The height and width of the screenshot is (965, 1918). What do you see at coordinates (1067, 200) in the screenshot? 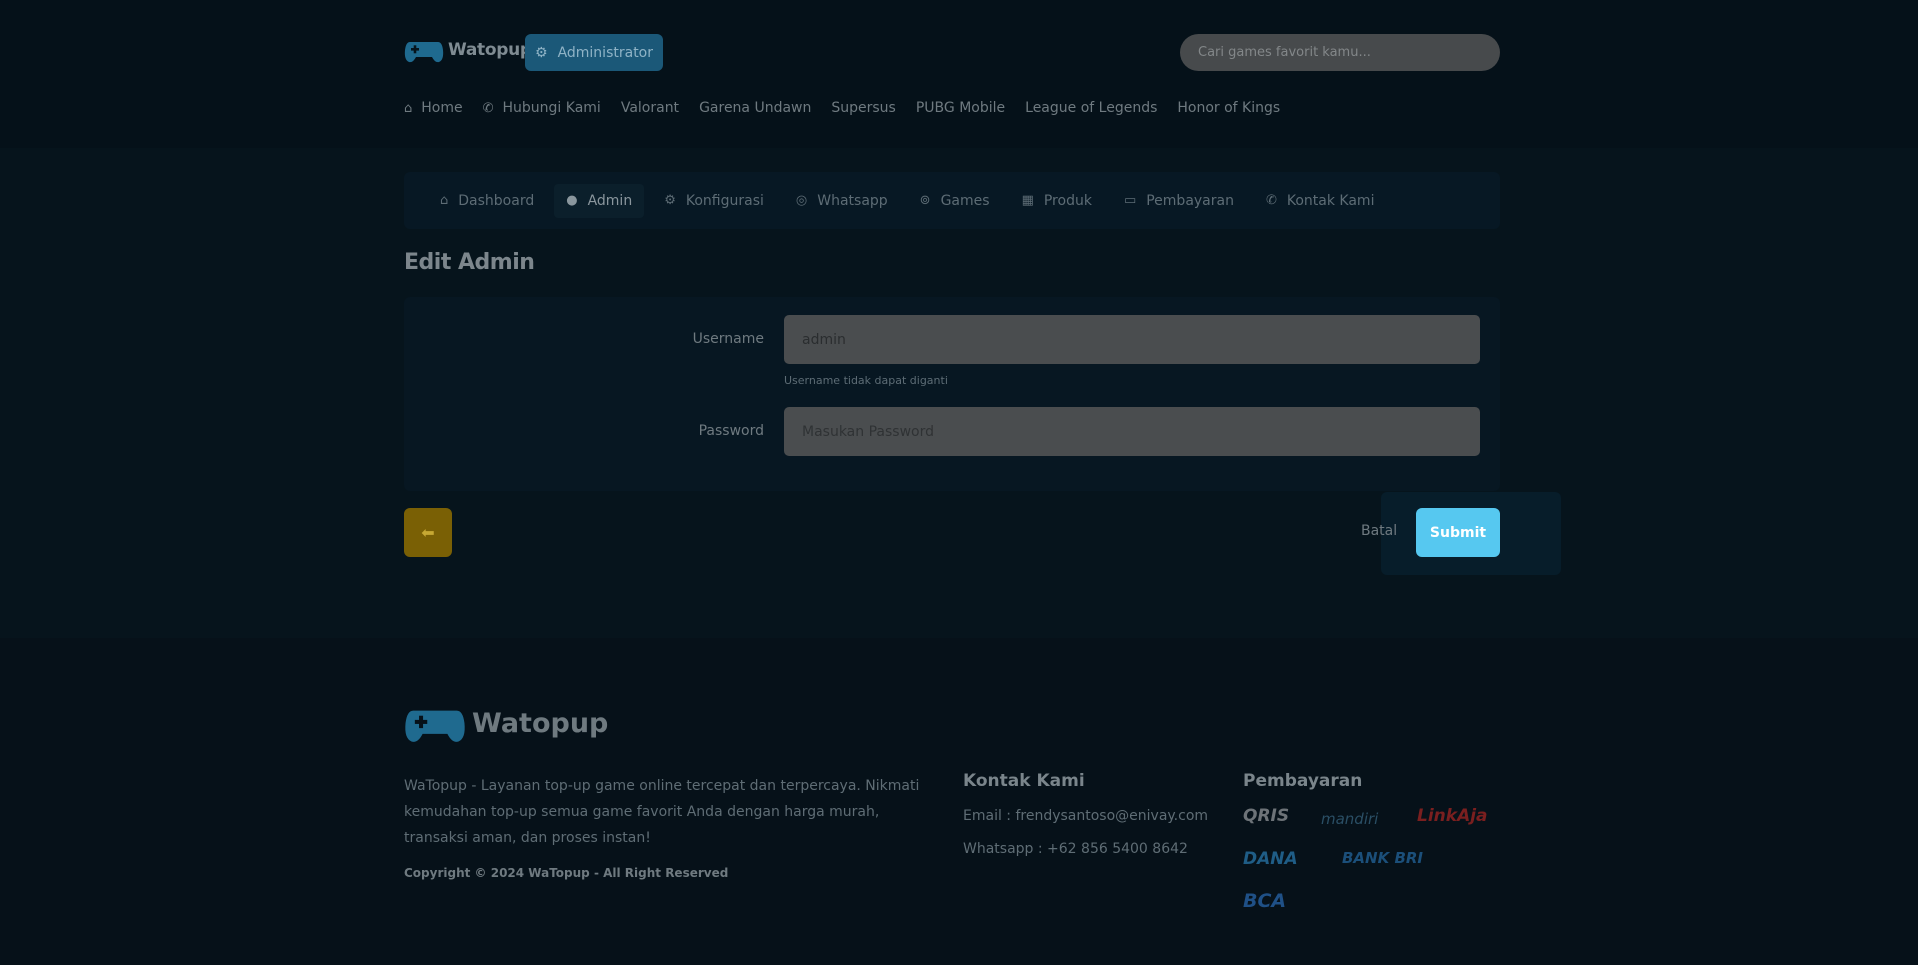
I see `tab-label: Produk` at bounding box center [1067, 200].